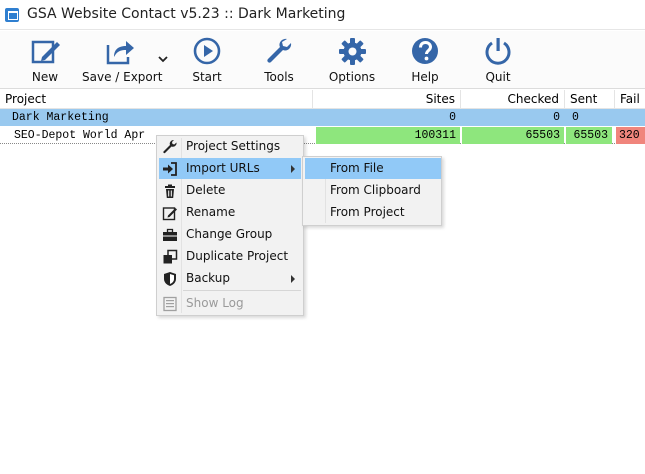 The width and height of the screenshot is (645, 474). Describe the element at coordinates (233, 146) in the screenshot. I see `menu-item-label: Project Settings` at that location.